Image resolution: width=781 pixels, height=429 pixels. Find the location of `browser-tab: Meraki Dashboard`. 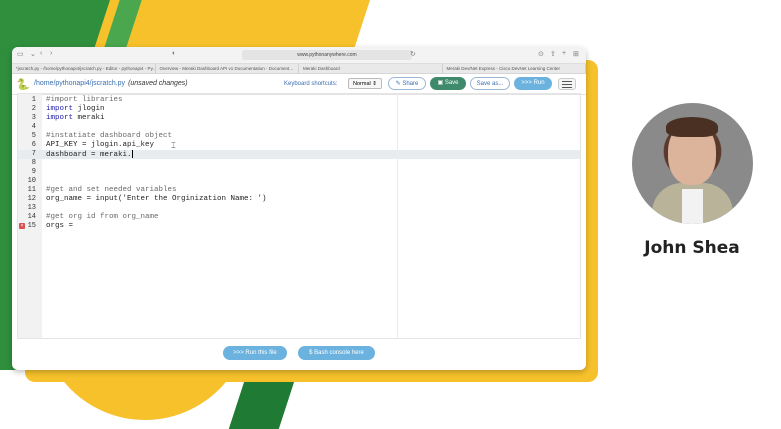

browser-tab: Meraki Dashboard is located at coordinates (371, 68).